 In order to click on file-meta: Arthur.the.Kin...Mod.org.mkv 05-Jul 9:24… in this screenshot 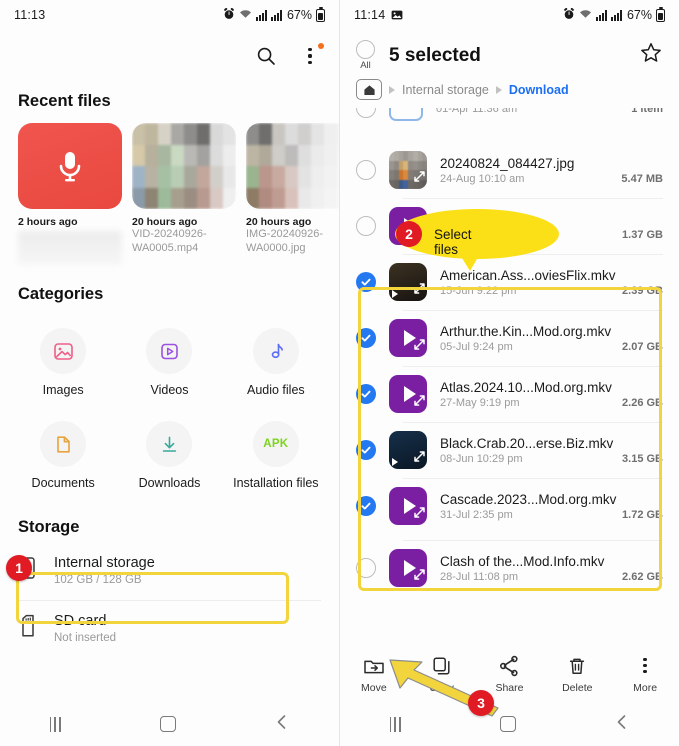, I will do `click(551, 338)`.